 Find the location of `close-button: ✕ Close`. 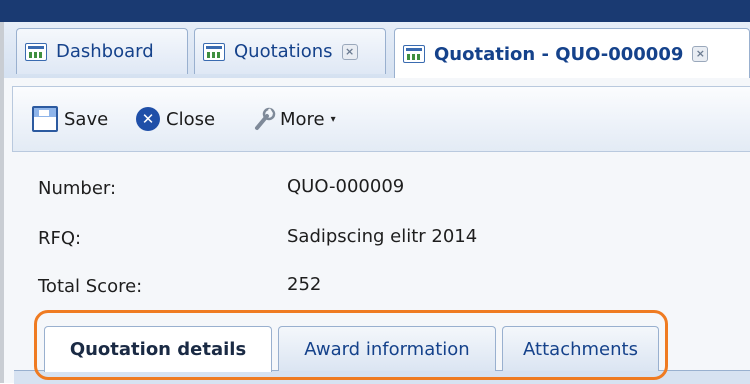

close-button: ✕ Close is located at coordinates (175, 119).